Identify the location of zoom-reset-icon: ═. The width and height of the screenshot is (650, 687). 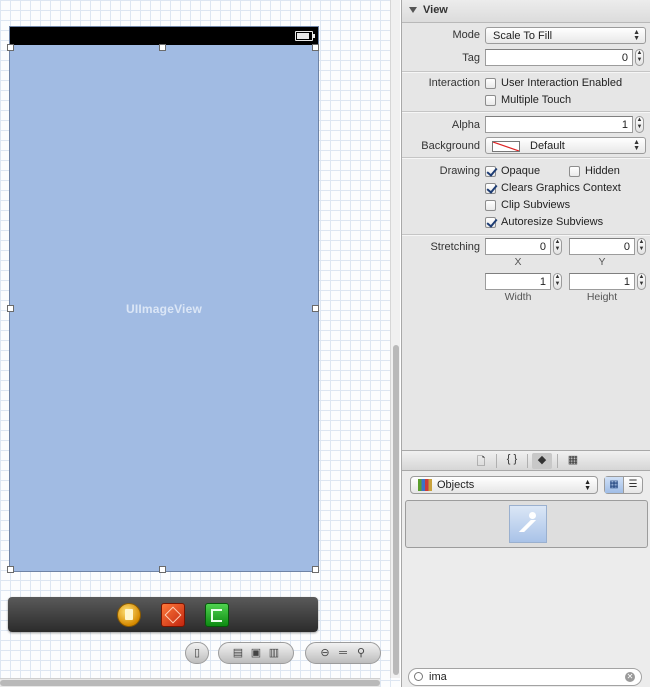
(343, 653).